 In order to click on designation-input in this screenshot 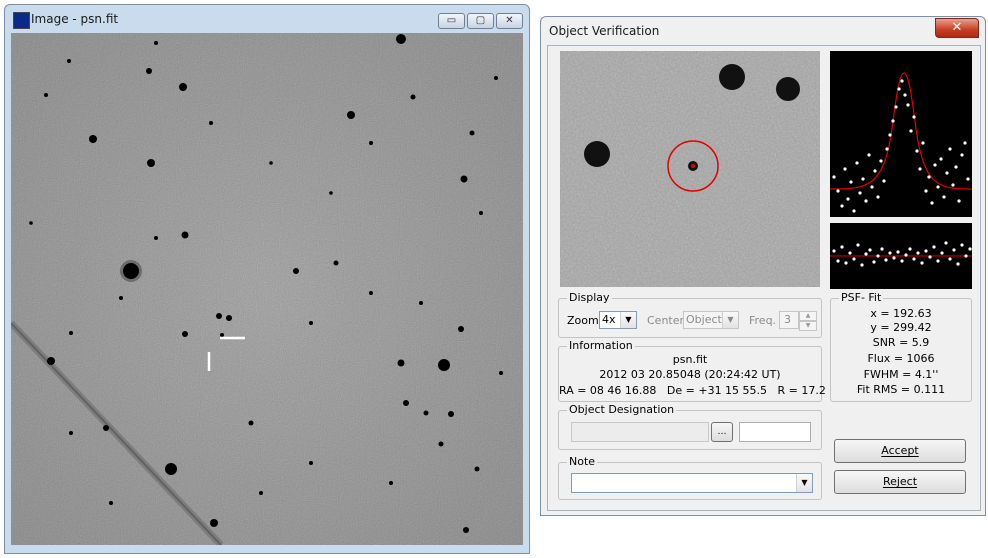, I will do `click(640, 432)`.